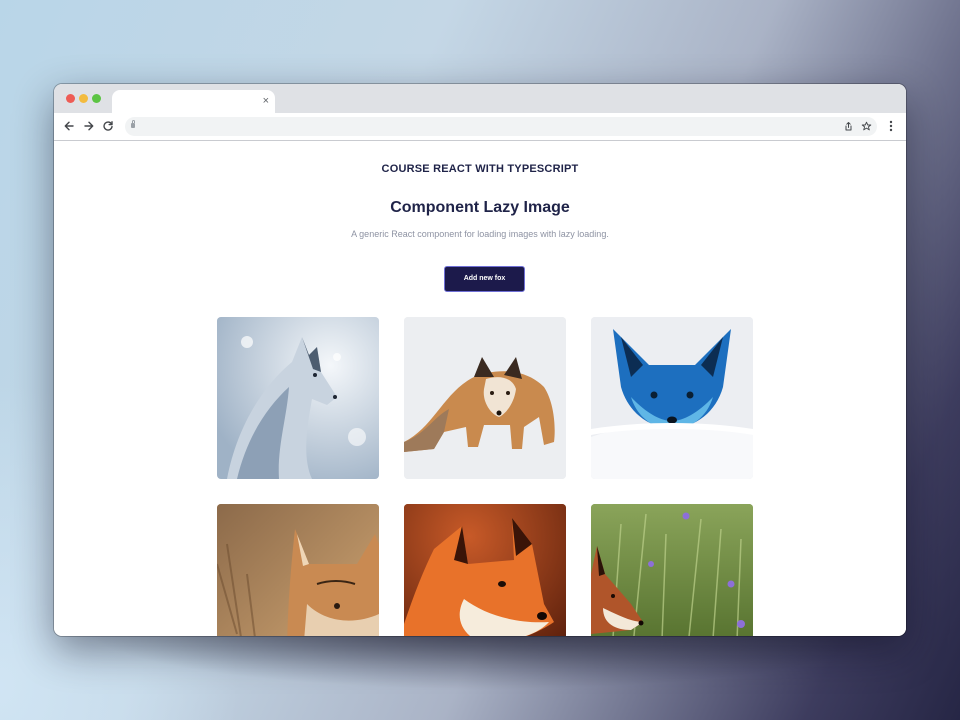 The height and width of the screenshot is (720, 960). What do you see at coordinates (193, 101) in the screenshot?
I see `browser-tab: ×` at bounding box center [193, 101].